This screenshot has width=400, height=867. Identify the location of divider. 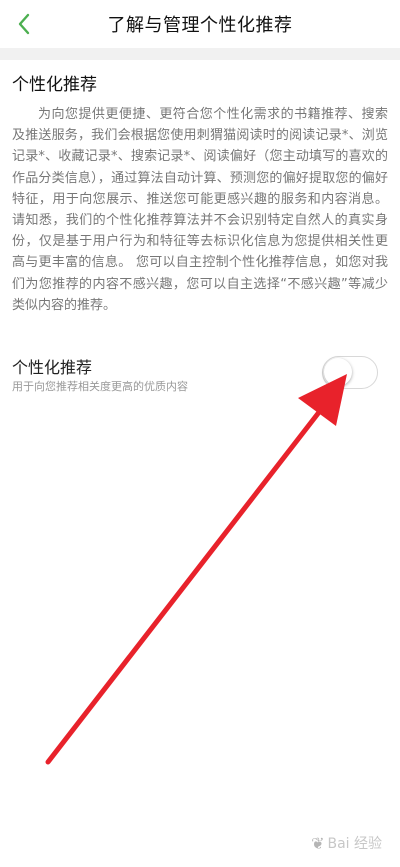
(200, 54).